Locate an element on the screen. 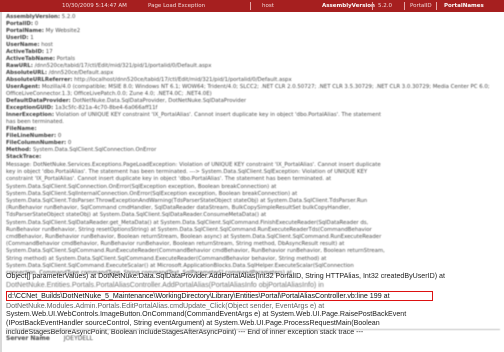 Image resolution: width=504 pixels, height=352 pixels. field-label: FileName: is located at coordinates (21, 129).